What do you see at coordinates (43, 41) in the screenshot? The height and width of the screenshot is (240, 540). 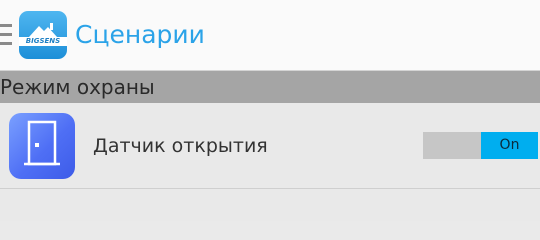 I see `logo-text: BIGSENS` at bounding box center [43, 41].